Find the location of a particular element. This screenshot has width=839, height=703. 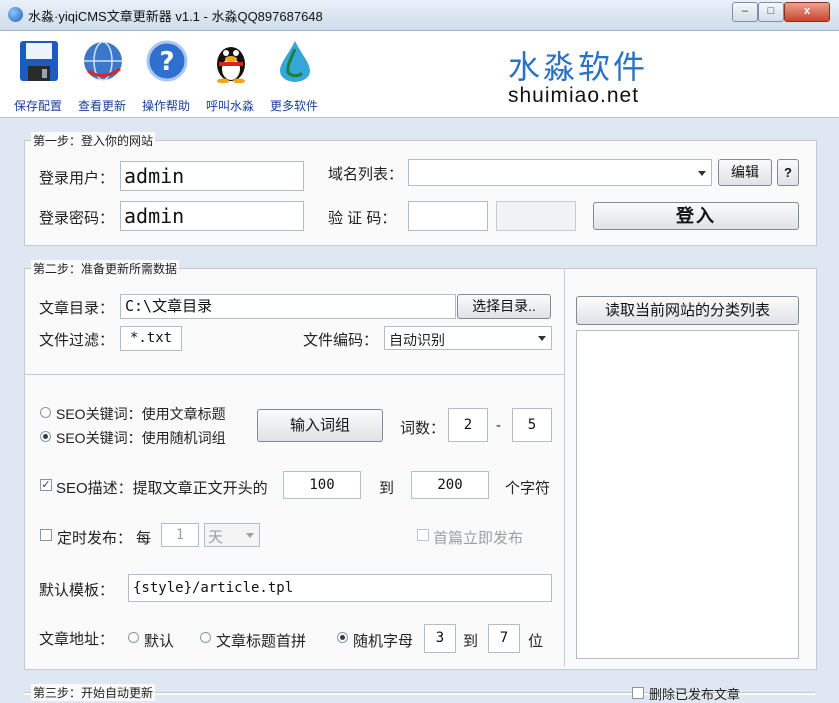

seo-description-checkbox: ✓ is located at coordinates (46, 485).